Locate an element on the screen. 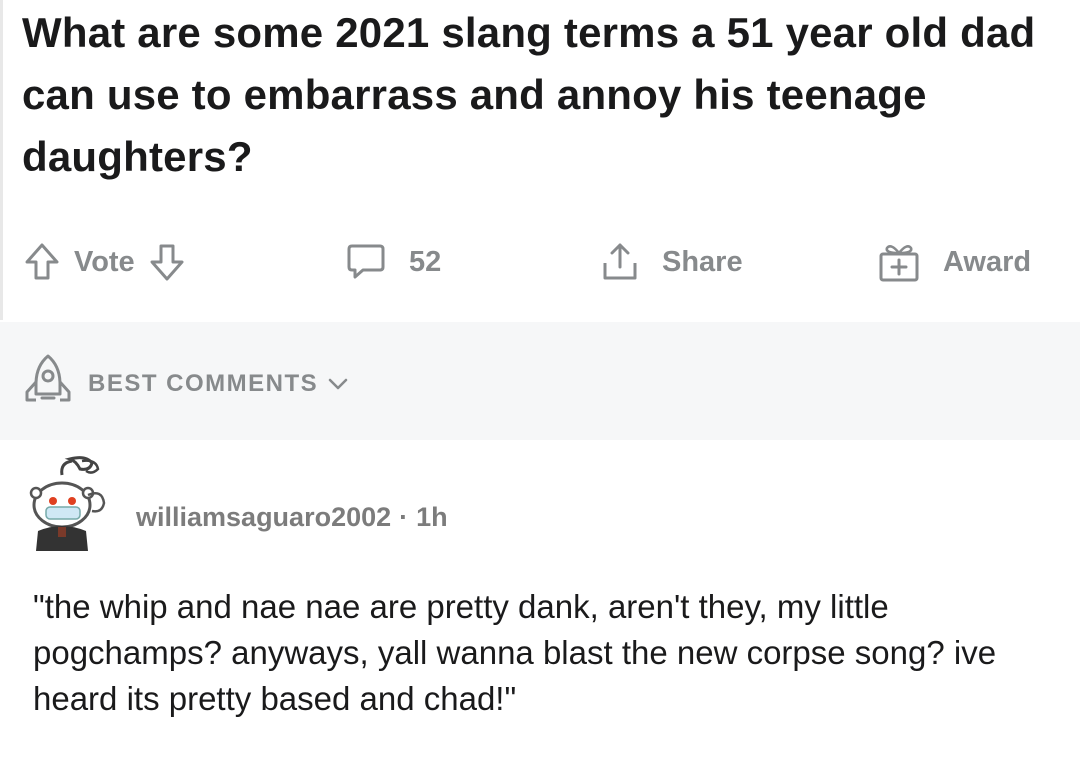 The height and width of the screenshot is (780, 1080). comment-header: williamsaguaro2002 · 1h is located at coordinates (235, 505).